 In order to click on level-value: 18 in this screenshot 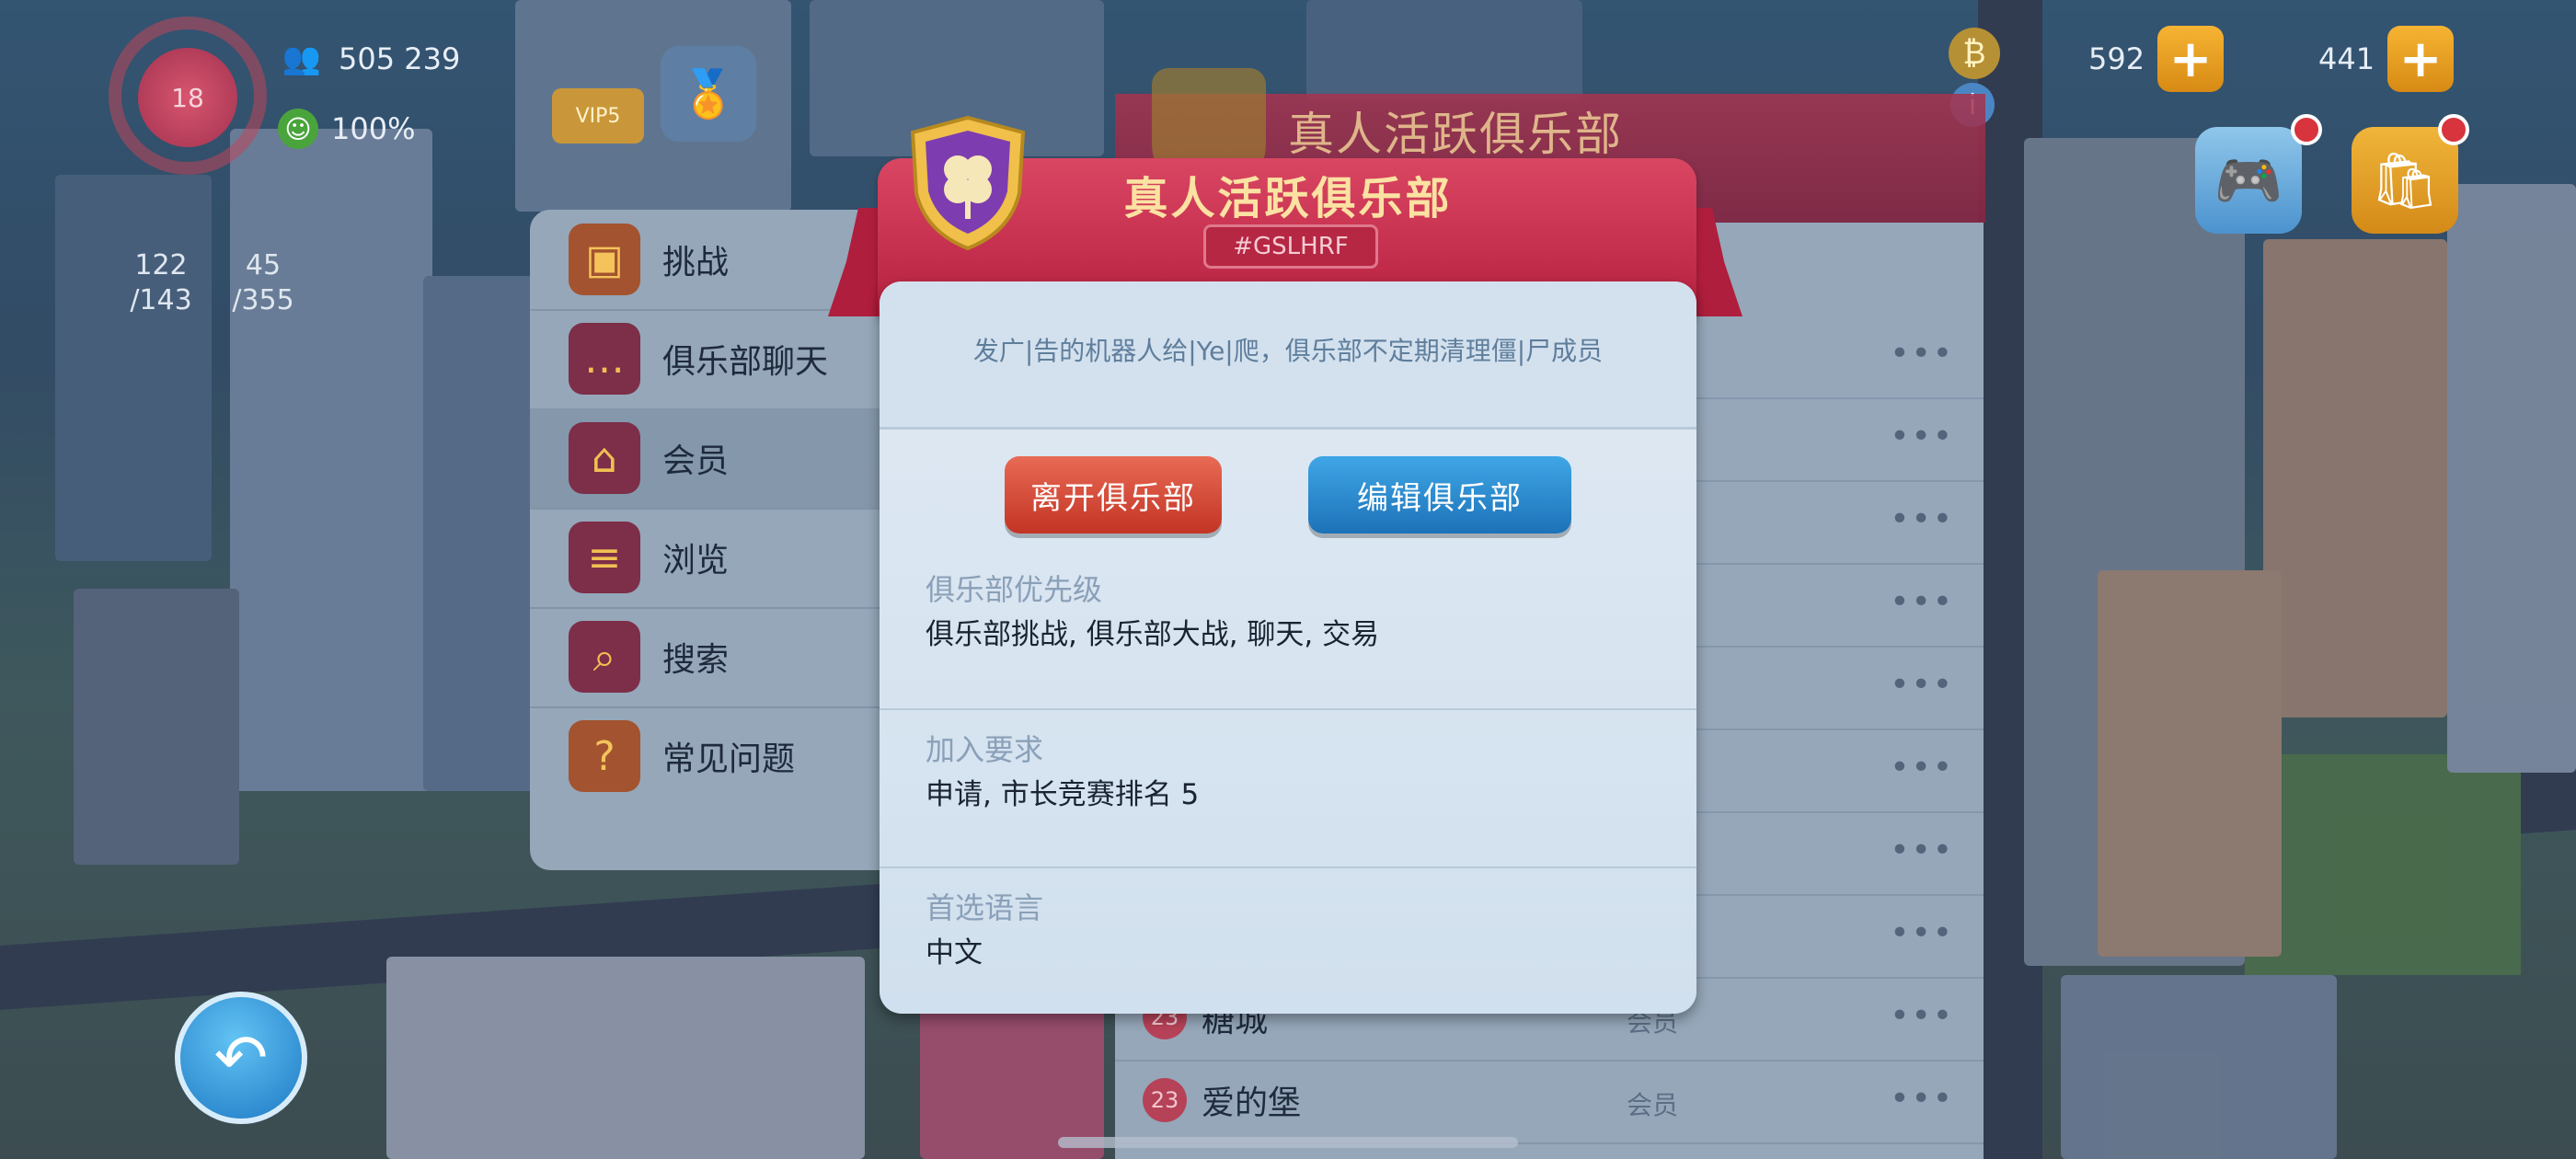, I will do `click(187, 97)`.